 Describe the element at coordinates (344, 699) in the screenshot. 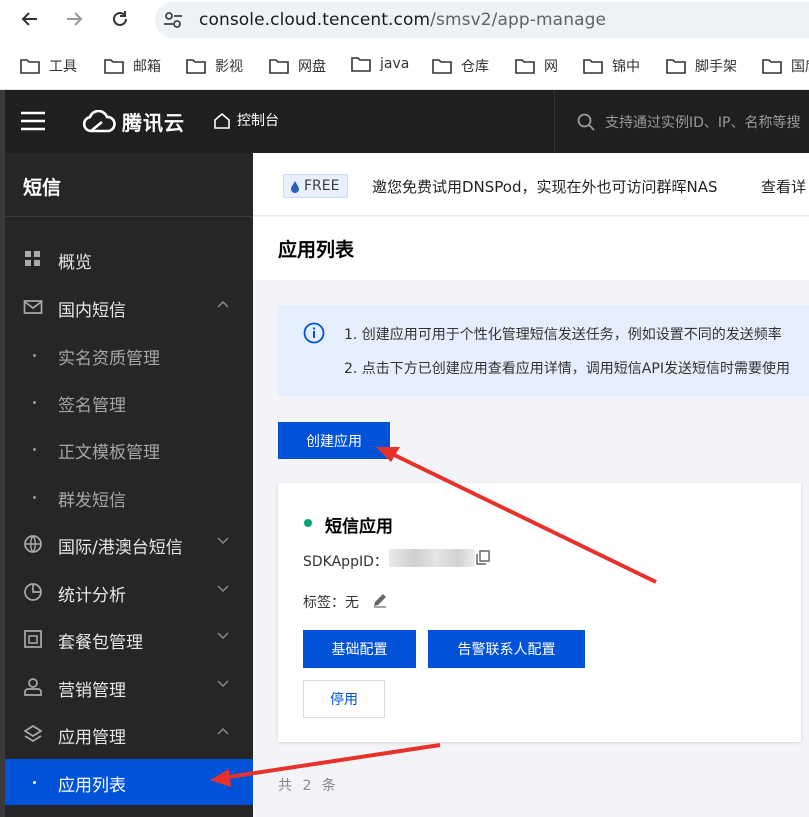

I see `disable-button: 停用` at that location.